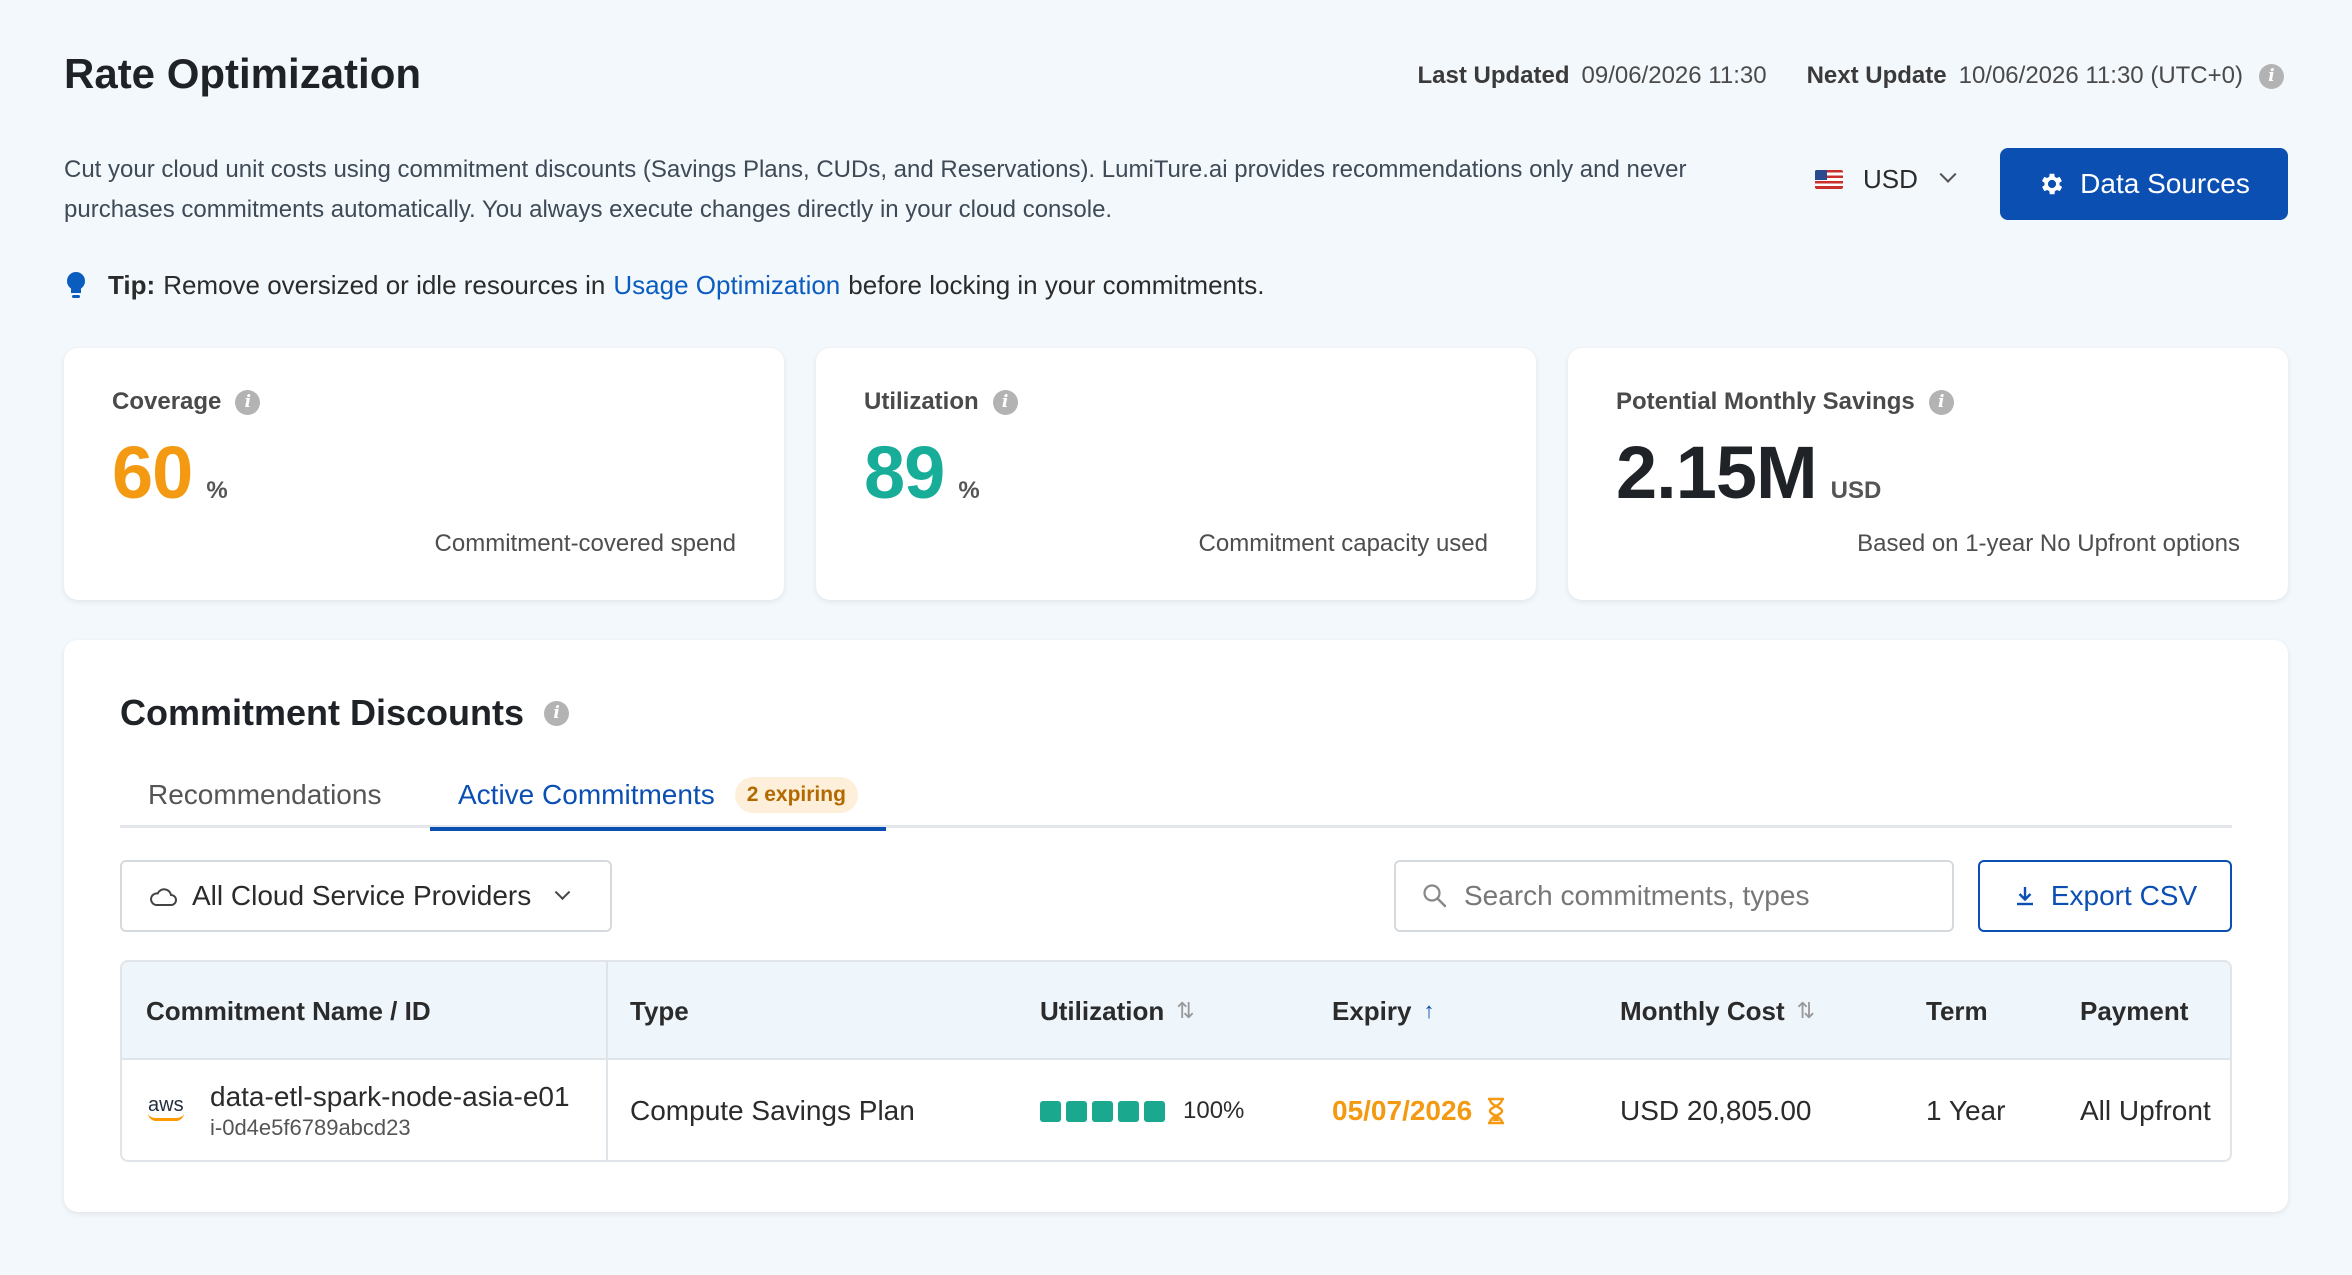  What do you see at coordinates (76, 284) in the screenshot?
I see `lightbulb-icon` at bounding box center [76, 284].